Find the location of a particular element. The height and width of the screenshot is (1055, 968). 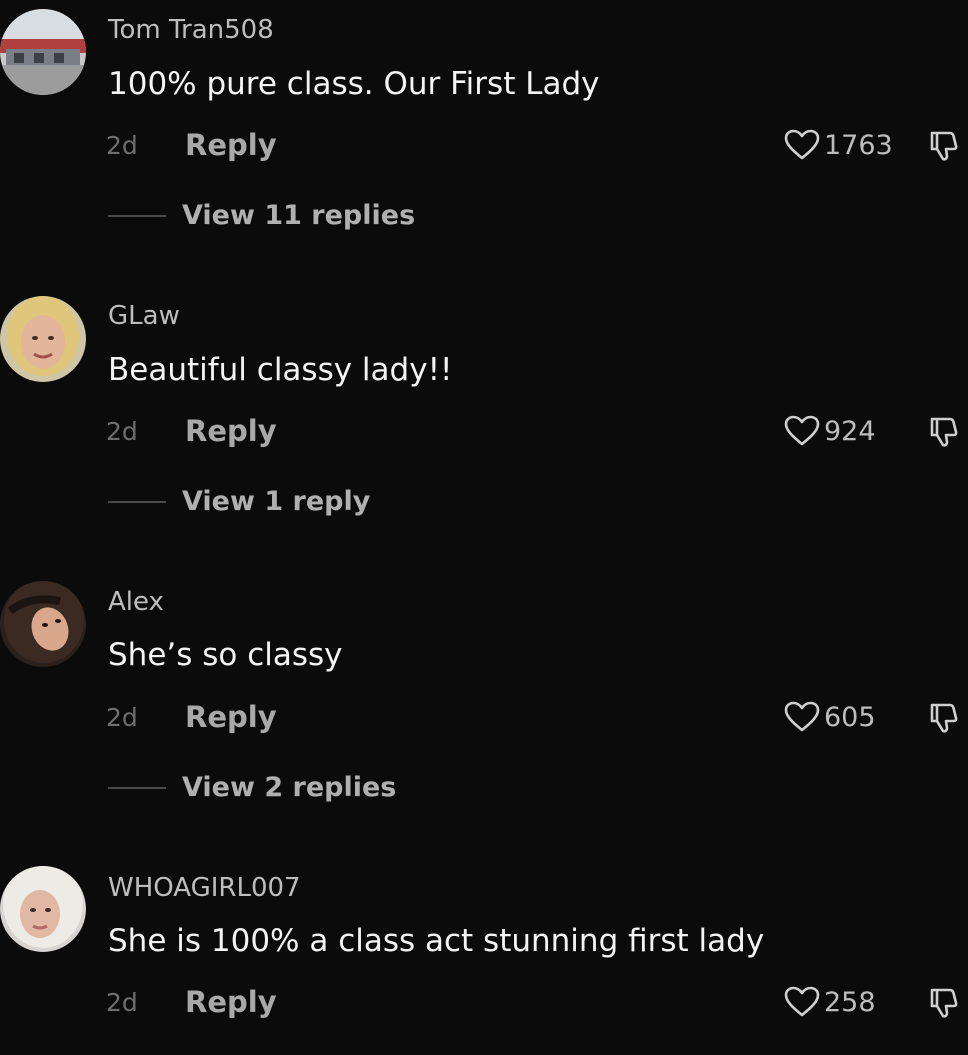

comment-username: Tom Tran508 is located at coordinates (191, 30).